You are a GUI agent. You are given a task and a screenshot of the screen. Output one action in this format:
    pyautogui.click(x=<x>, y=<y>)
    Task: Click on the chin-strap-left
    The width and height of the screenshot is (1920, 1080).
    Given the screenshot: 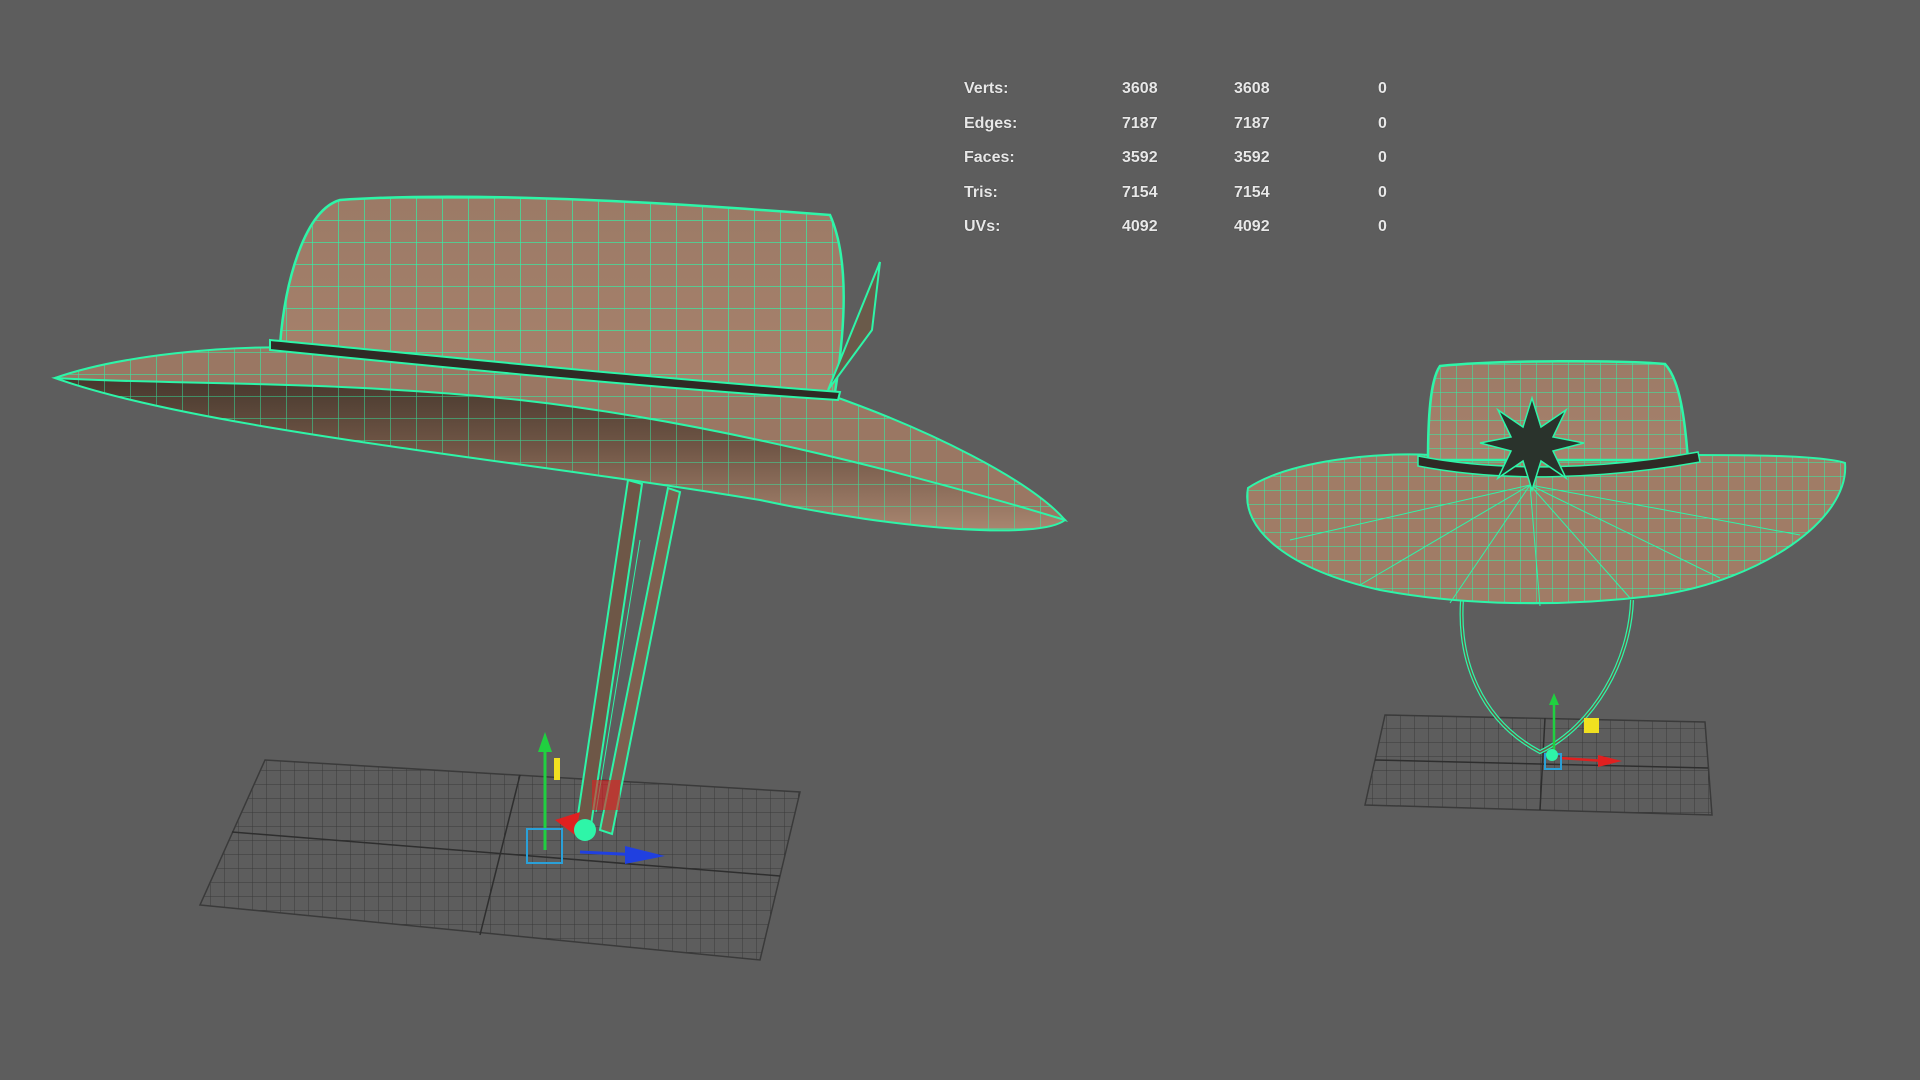 What is the action you would take?
    pyautogui.click(x=628, y=657)
    